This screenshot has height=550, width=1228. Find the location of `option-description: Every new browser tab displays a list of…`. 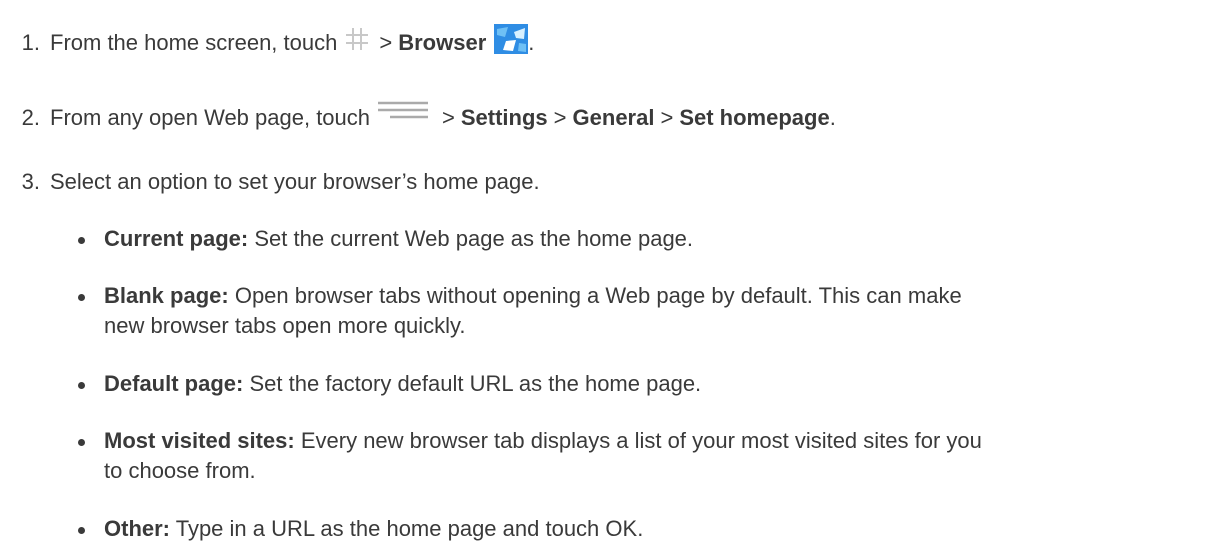

option-description: Every new browser tab displays a list of… is located at coordinates (641, 440).